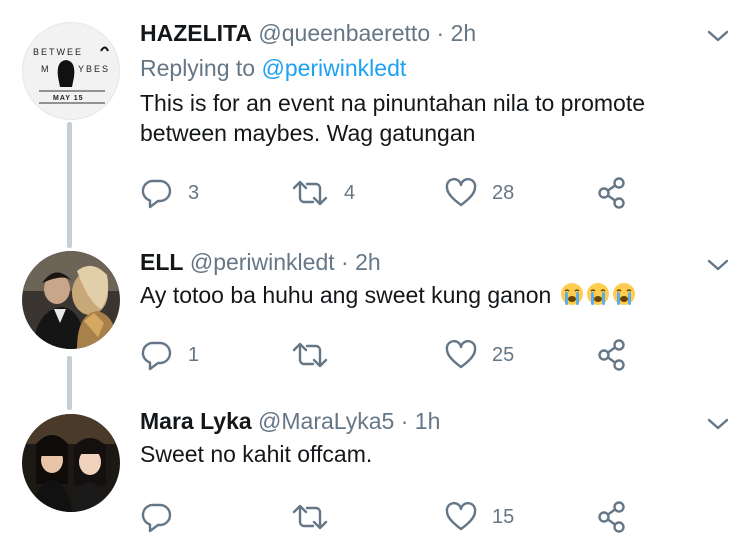 The height and width of the screenshot is (545, 750). I want to click on timestamp: 1h, so click(428, 421).